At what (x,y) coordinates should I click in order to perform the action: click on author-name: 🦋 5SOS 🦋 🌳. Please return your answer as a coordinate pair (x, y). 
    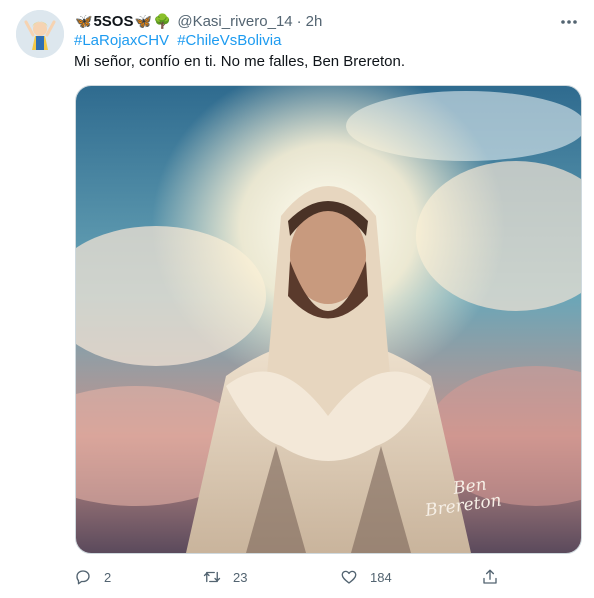
    Looking at the image, I should click on (123, 21).